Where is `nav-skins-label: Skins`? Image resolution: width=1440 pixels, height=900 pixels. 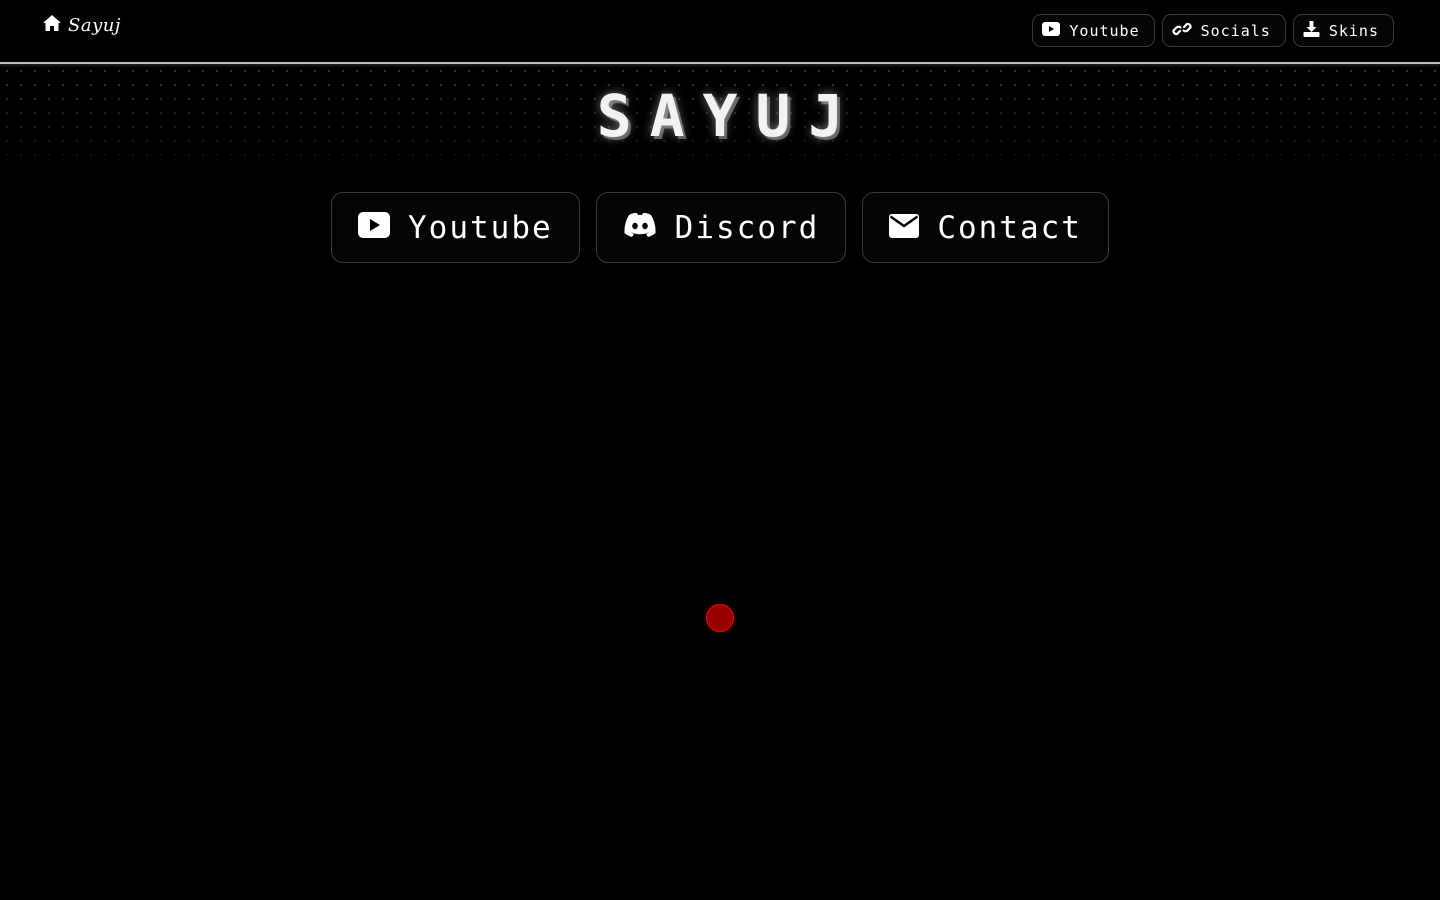 nav-skins-label: Skins is located at coordinates (1353, 30).